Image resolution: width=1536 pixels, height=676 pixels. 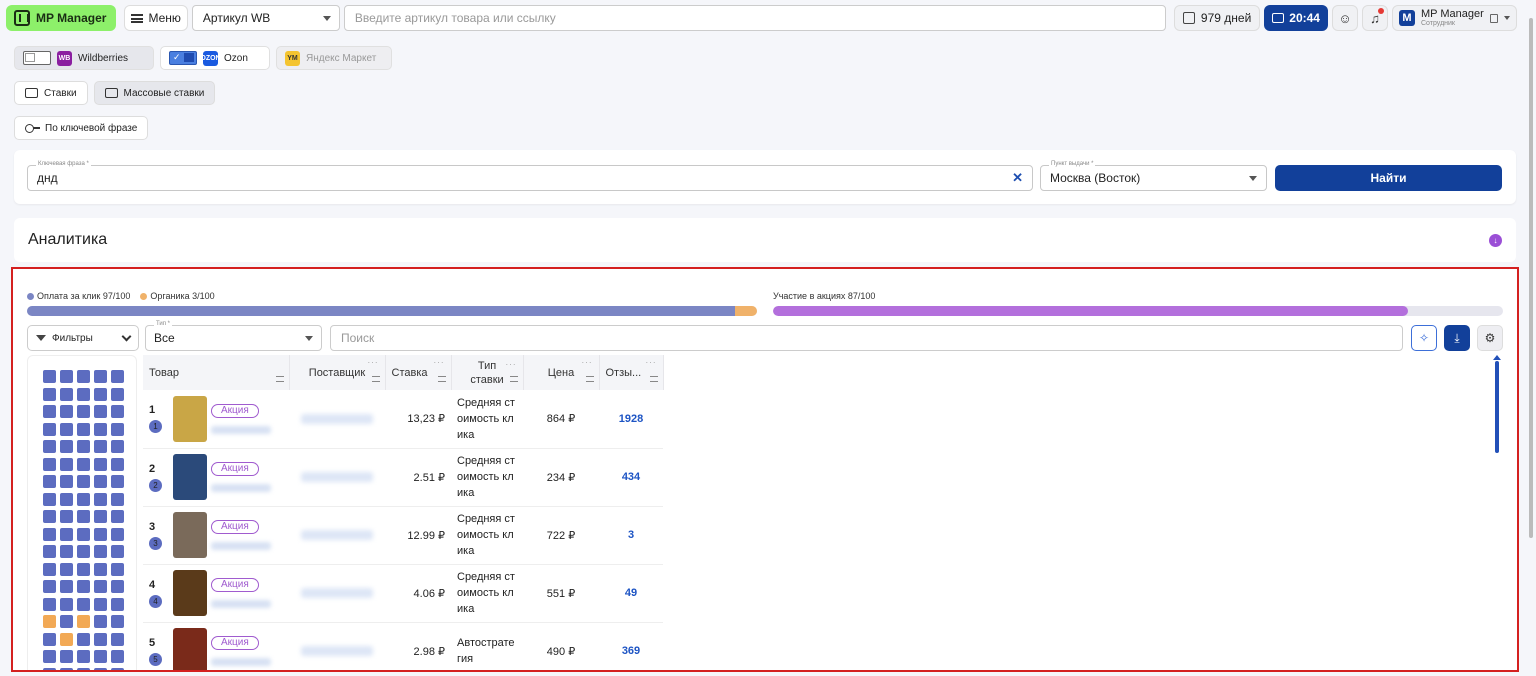 I want to click on col-bid-type: Тип ставки ···, so click(x=487, y=372).